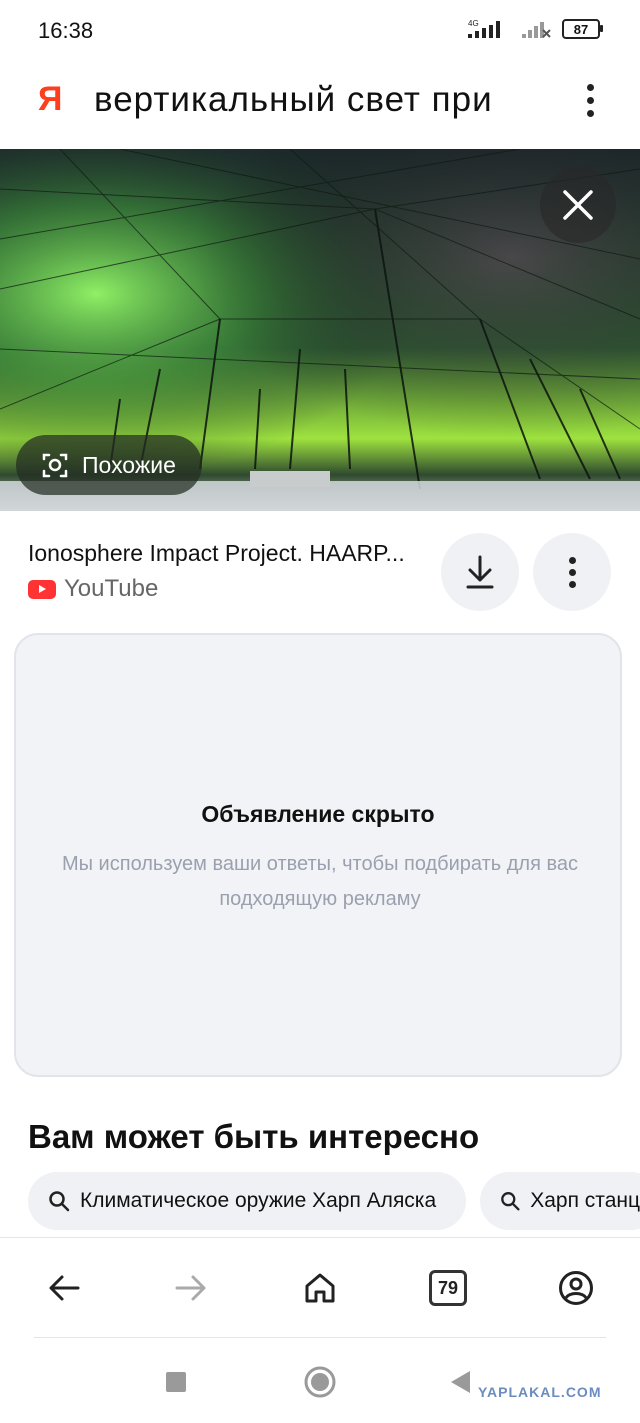 The height and width of the screenshot is (1423, 640). What do you see at coordinates (55, 465) in the screenshot?
I see `camera-search-icon` at bounding box center [55, 465].